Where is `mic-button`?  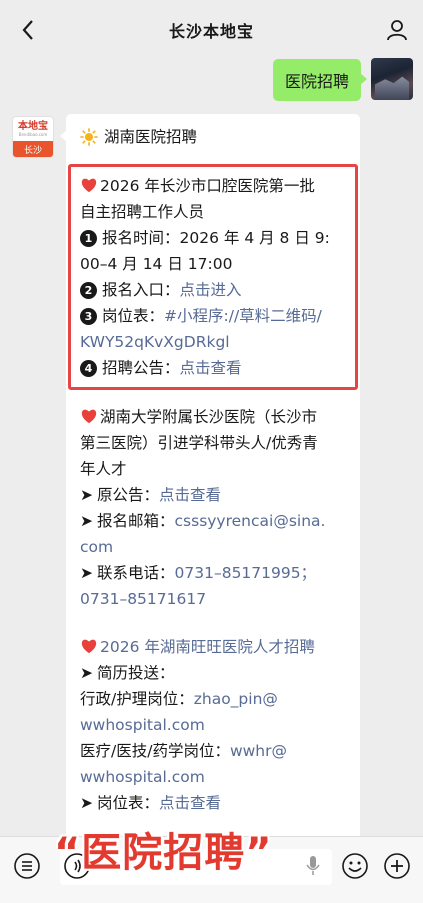 mic-button is located at coordinates (313, 866).